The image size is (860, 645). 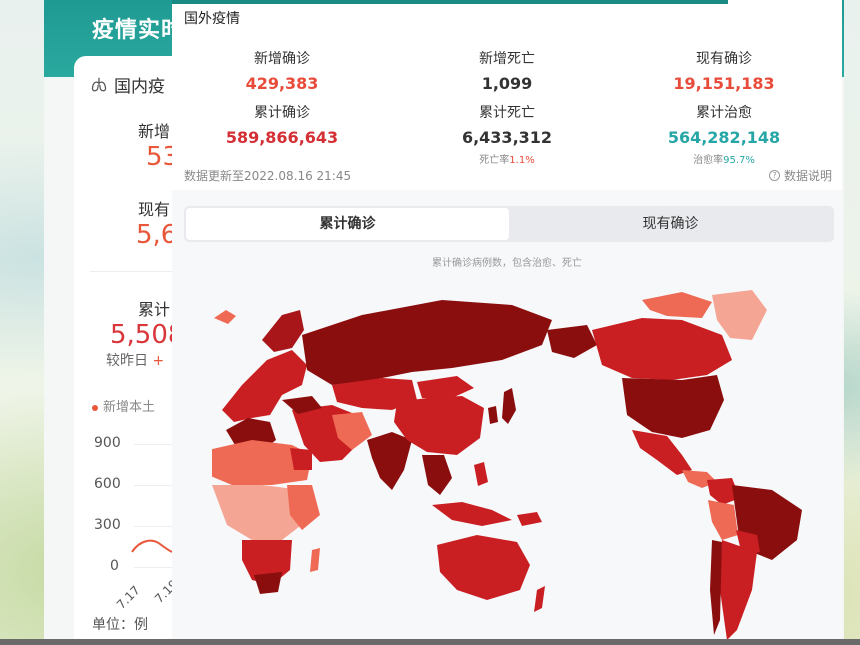 I want to click on y-tick: 300, so click(x=107, y=525).